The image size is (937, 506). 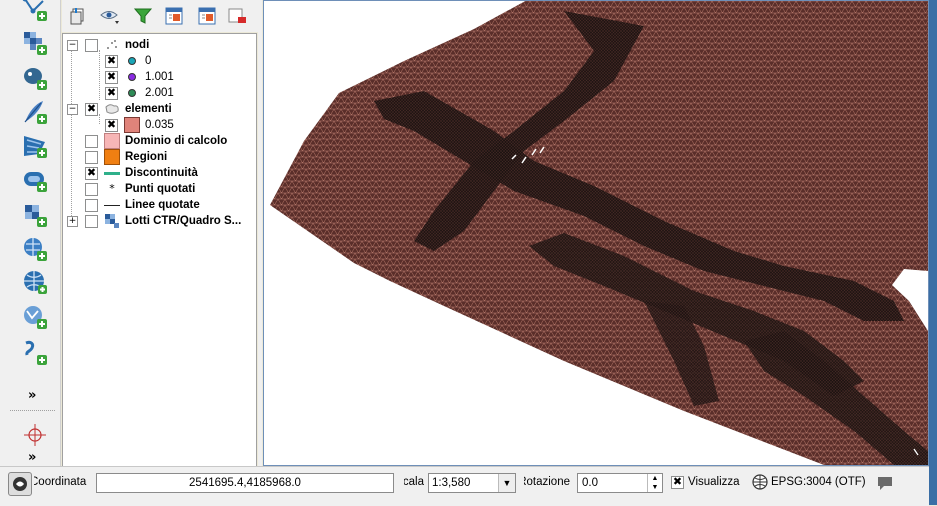 What do you see at coordinates (35, 78) in the screenshot?
I see `add-postgis-layer-button` at bounding box center [35, 78].